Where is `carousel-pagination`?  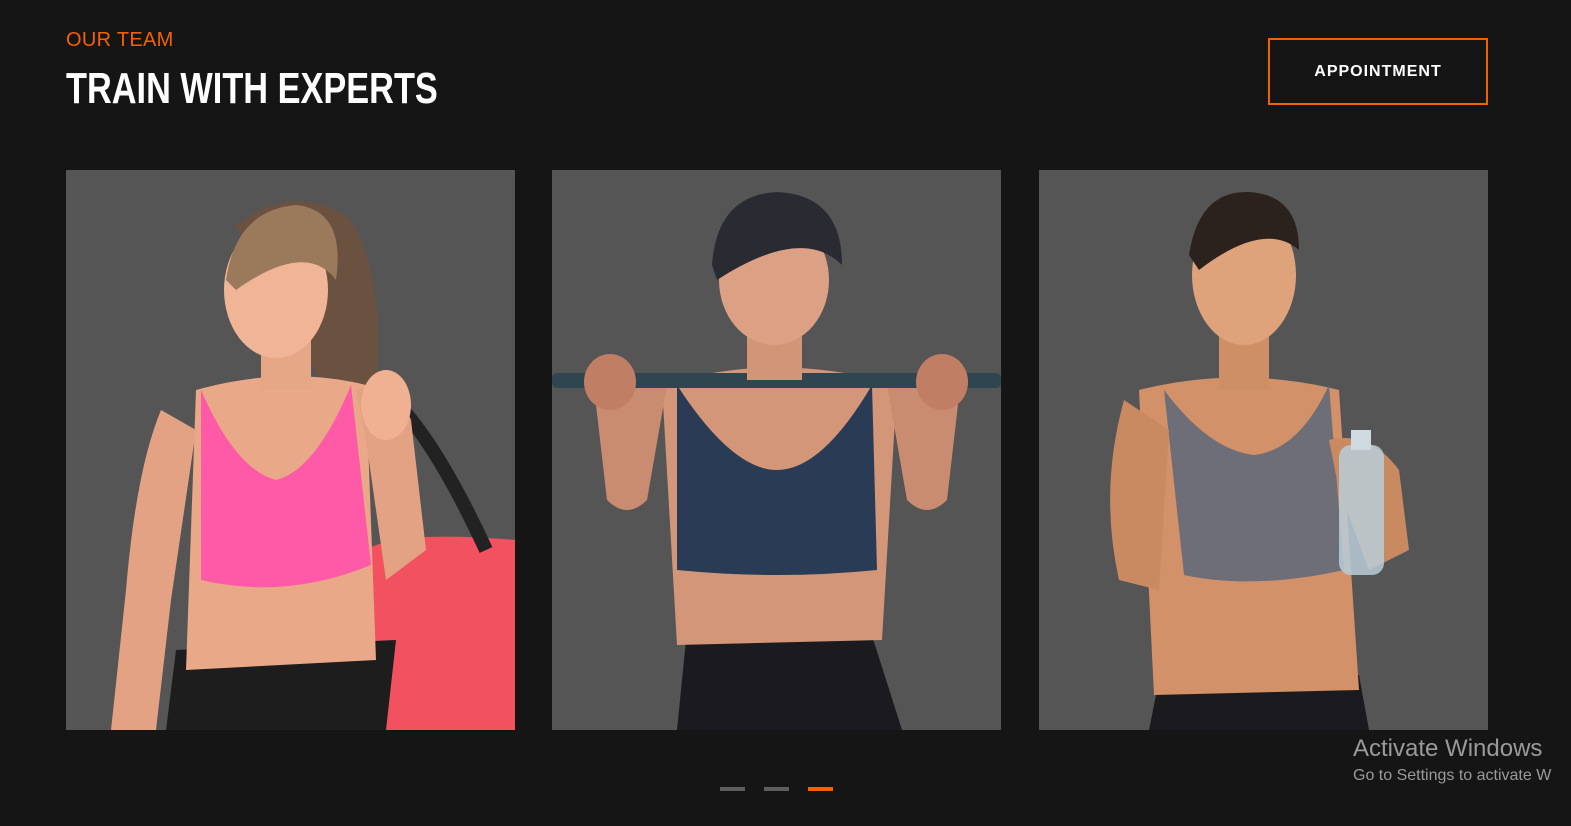 carousel-pagination is located at coordinates (776, 789).